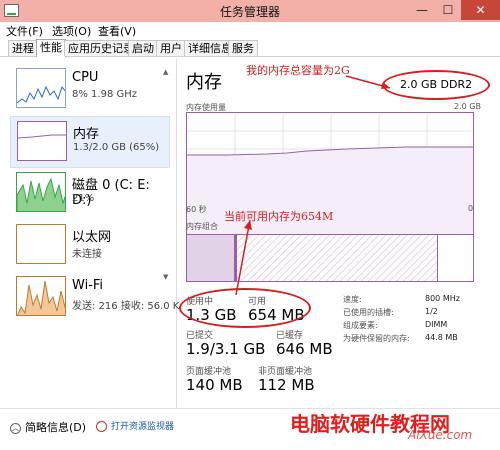 This screenshot has width=500, height=450. Describe the element at coordinates (101, 426) in the screenshot. I see `resource-monitor-icon` at that location.